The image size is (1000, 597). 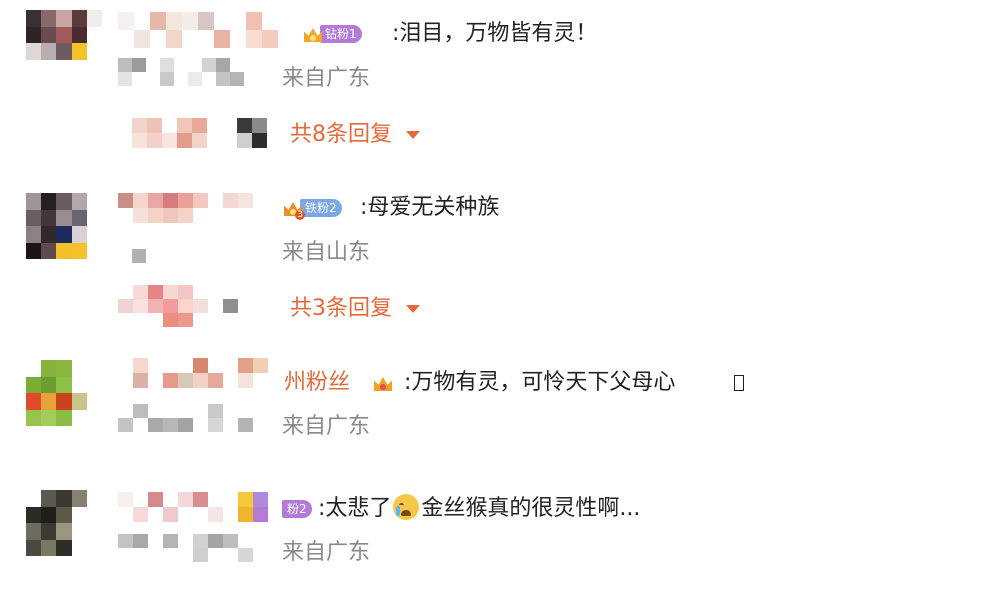 I want to click on view-replies-label: 共8条回复, so click(x=341, y=134).